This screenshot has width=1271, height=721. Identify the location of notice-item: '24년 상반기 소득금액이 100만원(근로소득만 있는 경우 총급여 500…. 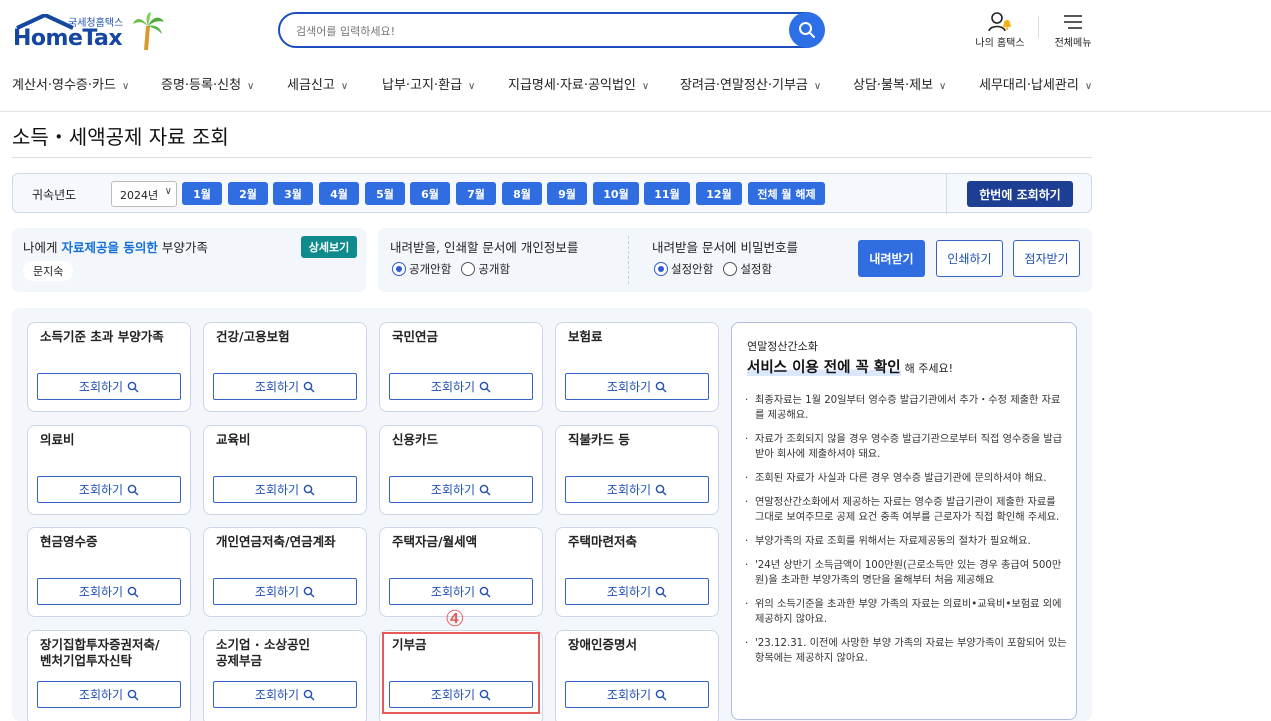
(906, 573).